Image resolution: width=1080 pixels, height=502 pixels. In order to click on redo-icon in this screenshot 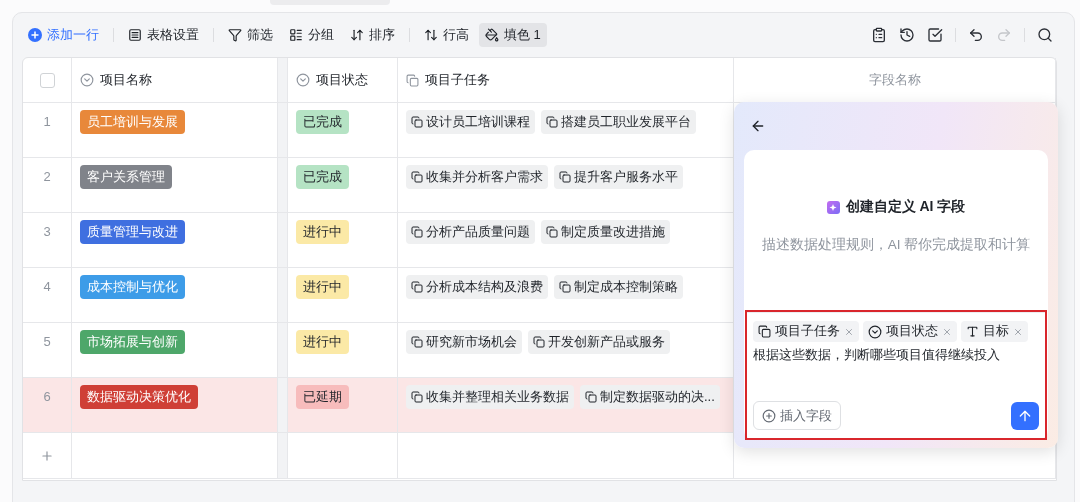, I will do `click(1004, 35)`.